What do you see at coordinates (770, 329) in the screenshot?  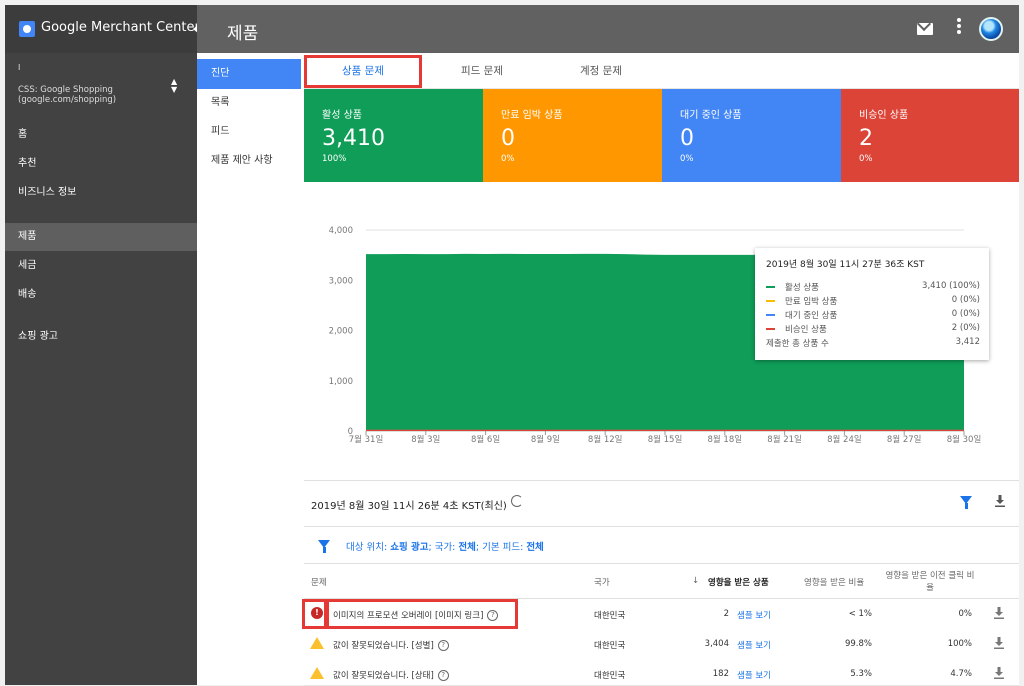 I see `legend-swatch-disapproved` at bounding box center [770, 329].